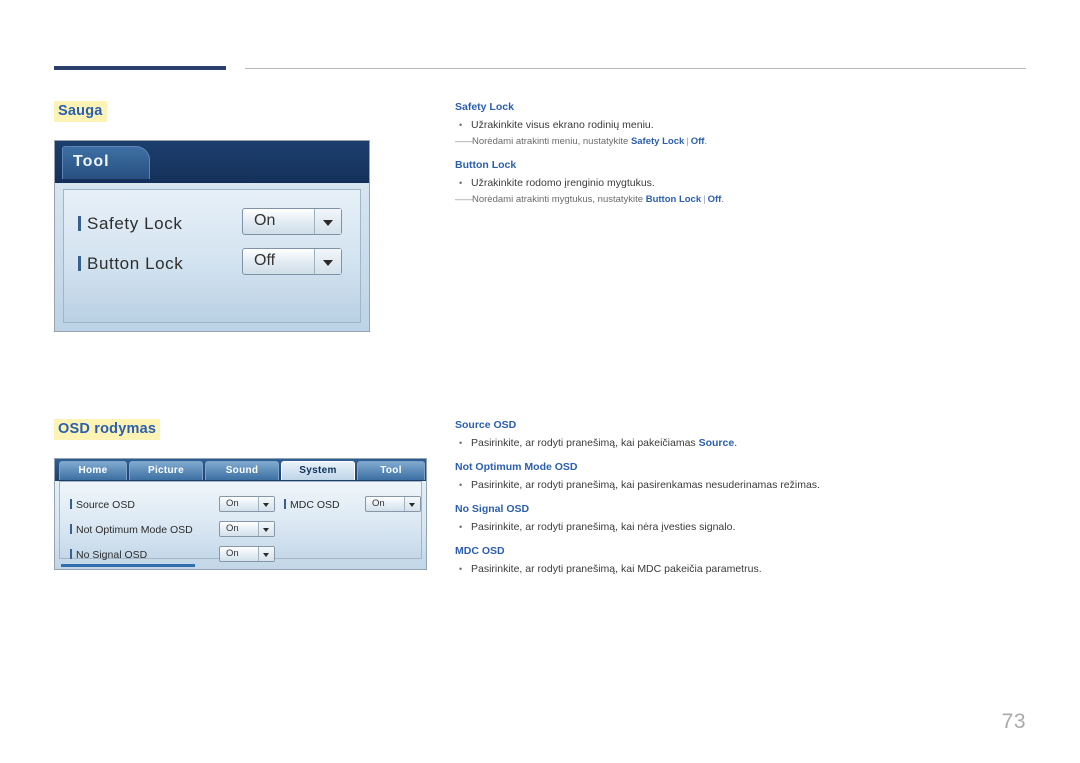 This screenshot has height=763, width=1080. I want to click on figure-osd-label-source: Source OSD, so click(102, 505).